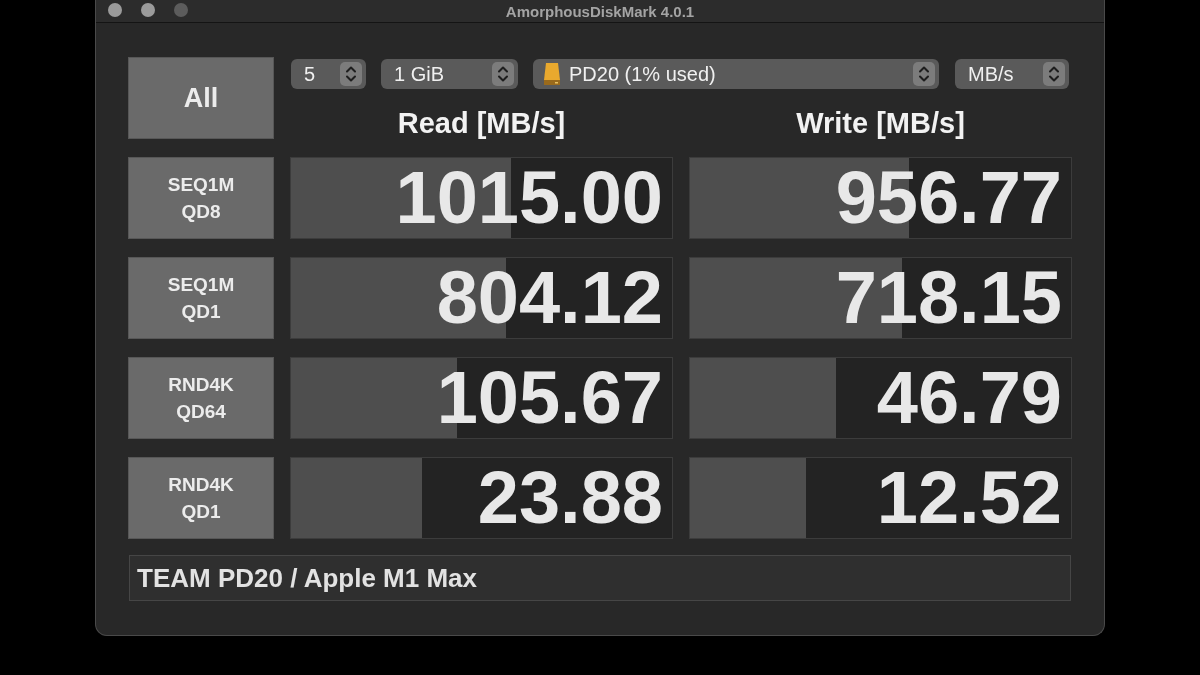  I want to click on minimize-button, so click(148, 10).